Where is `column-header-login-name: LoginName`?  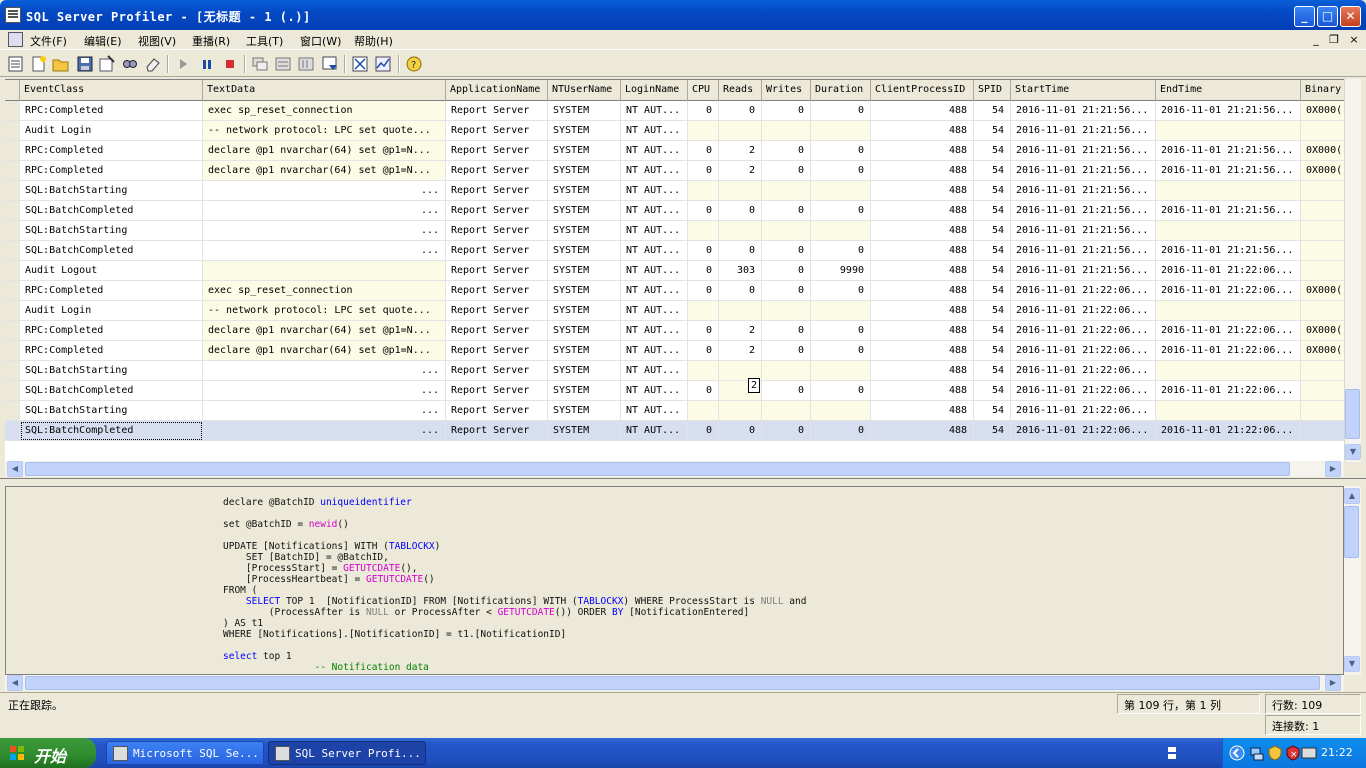 column-header-login-name: LoginName is located at coordinates (654, 90).